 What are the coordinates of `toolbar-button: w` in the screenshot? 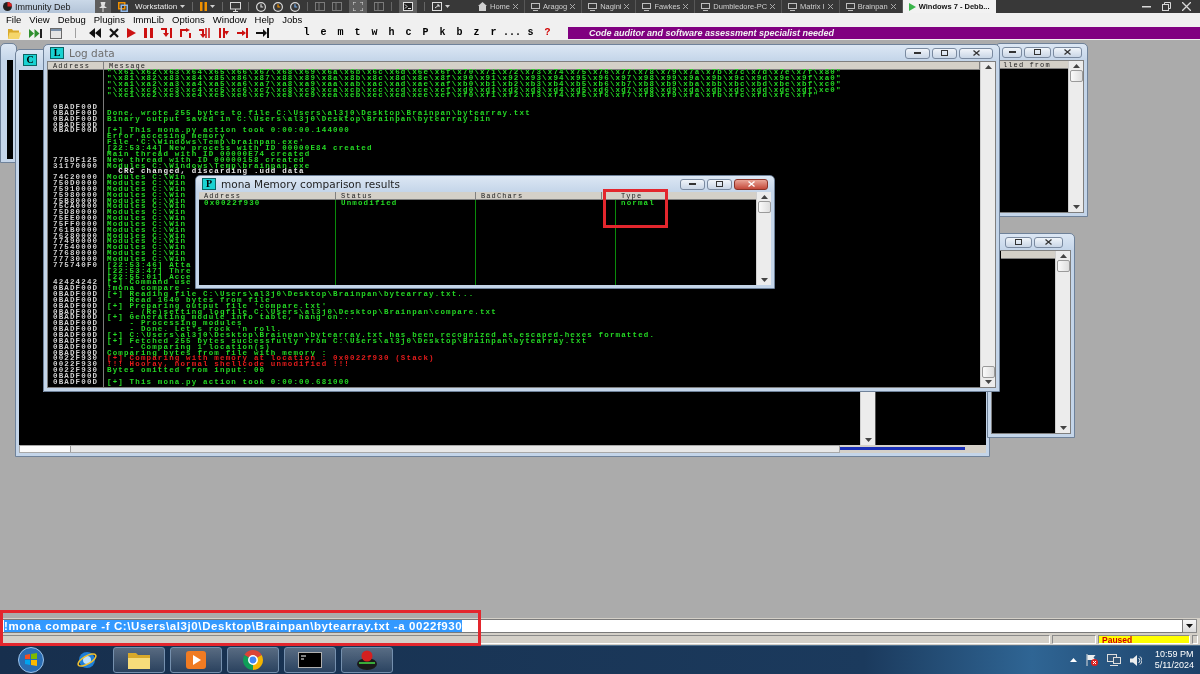 It's located at (374, 33).